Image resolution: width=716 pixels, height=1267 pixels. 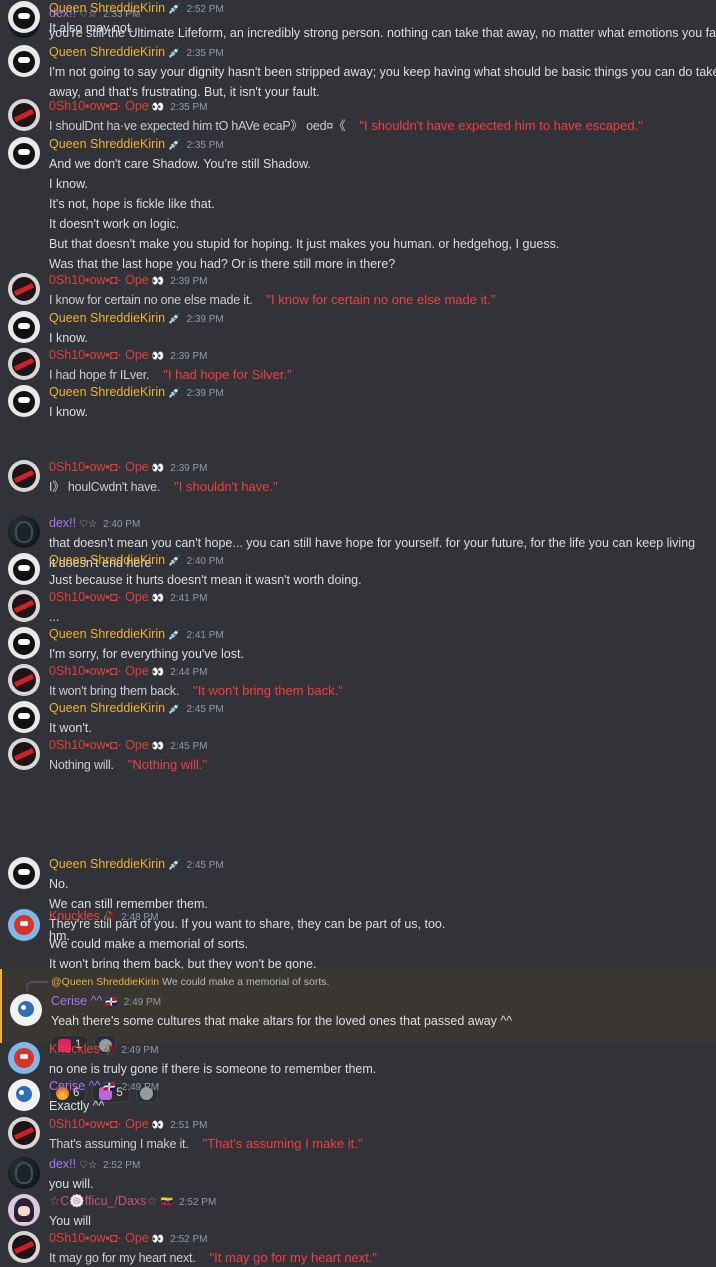 I want to click on chat-message: Cerise ^^ 🇩🇴 2:49 PM Exactly ^^, so click(x=358, y=1096).